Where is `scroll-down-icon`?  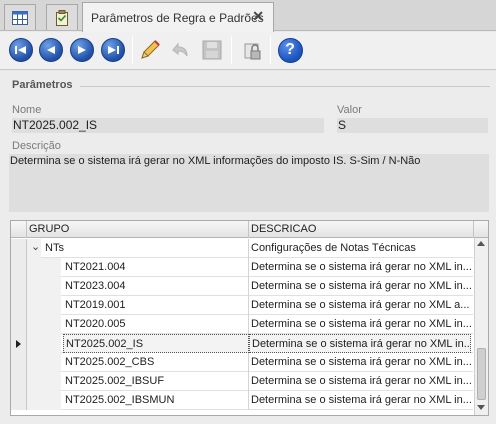
scroll-down-icon is located at coordinates (481, 407).